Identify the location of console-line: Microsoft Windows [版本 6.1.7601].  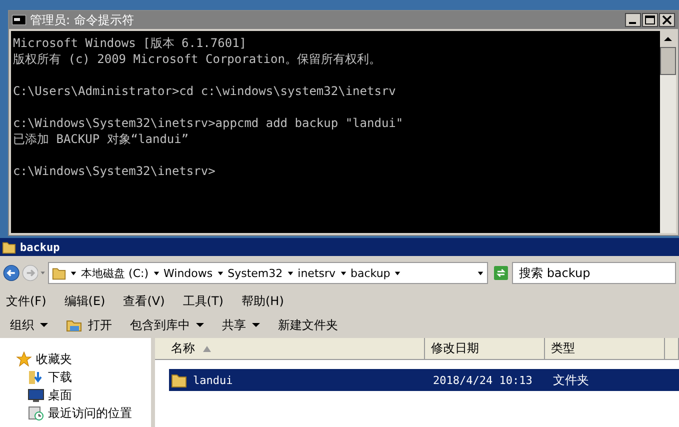
(130, 43).